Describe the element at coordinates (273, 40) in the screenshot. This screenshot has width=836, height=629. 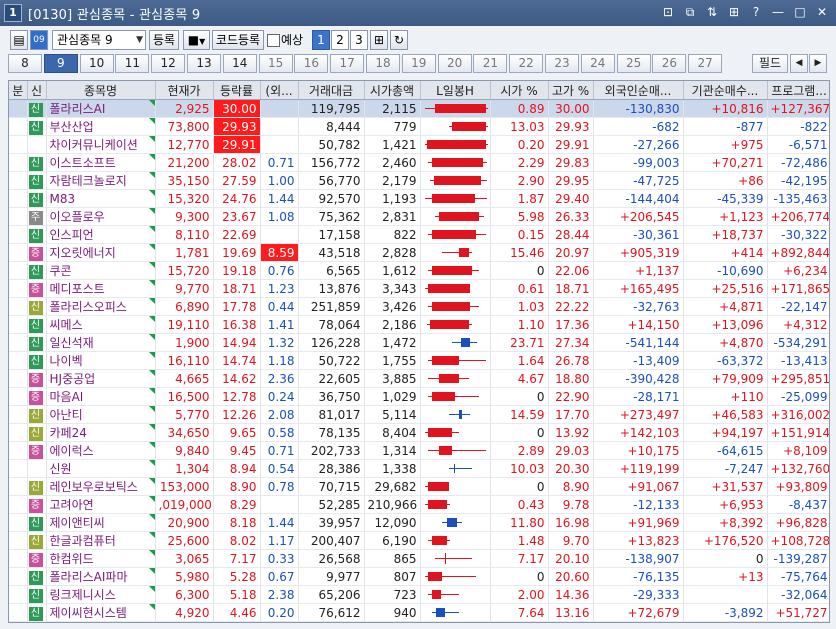
I see `forecast-checkbox` at that location.